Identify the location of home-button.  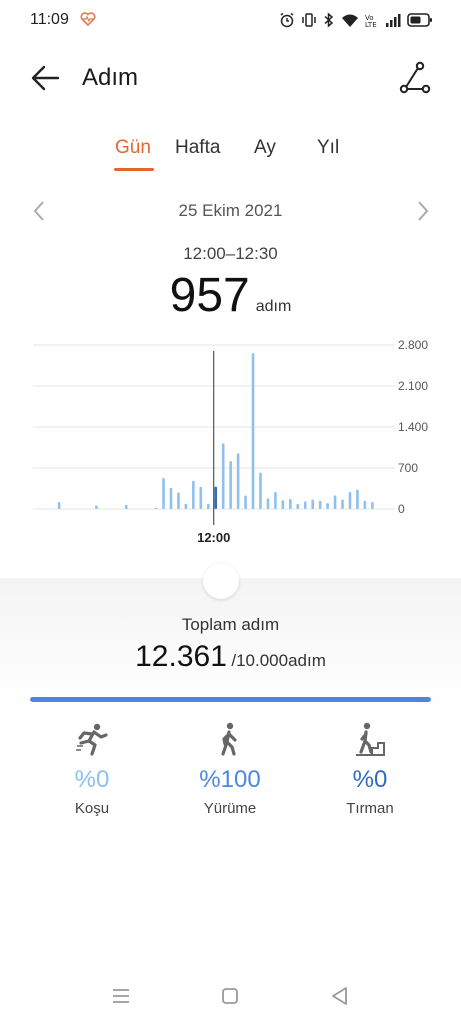
(230, 996).